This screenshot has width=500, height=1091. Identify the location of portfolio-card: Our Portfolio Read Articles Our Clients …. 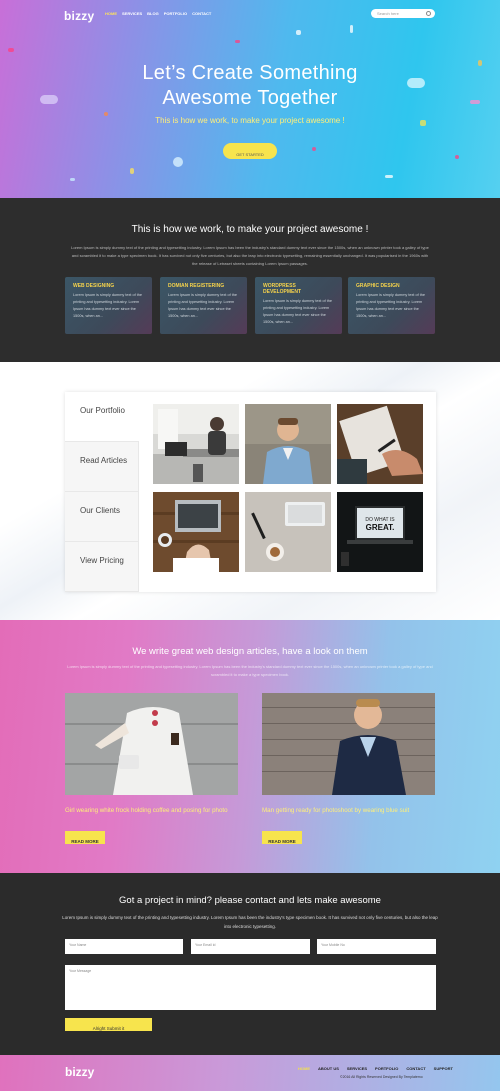
(250, 492).